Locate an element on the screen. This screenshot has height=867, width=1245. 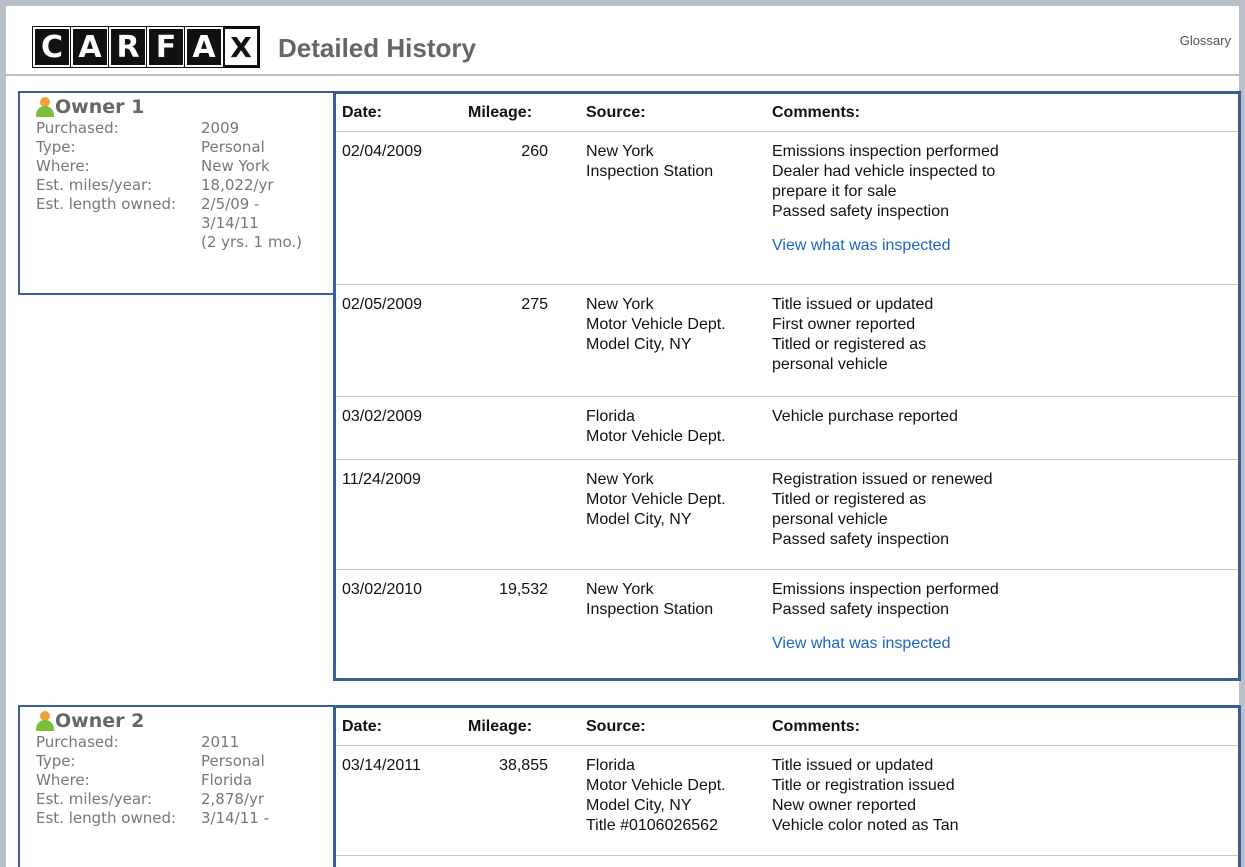
field-value: 2,878/yr is located at coordinates (233, 799).